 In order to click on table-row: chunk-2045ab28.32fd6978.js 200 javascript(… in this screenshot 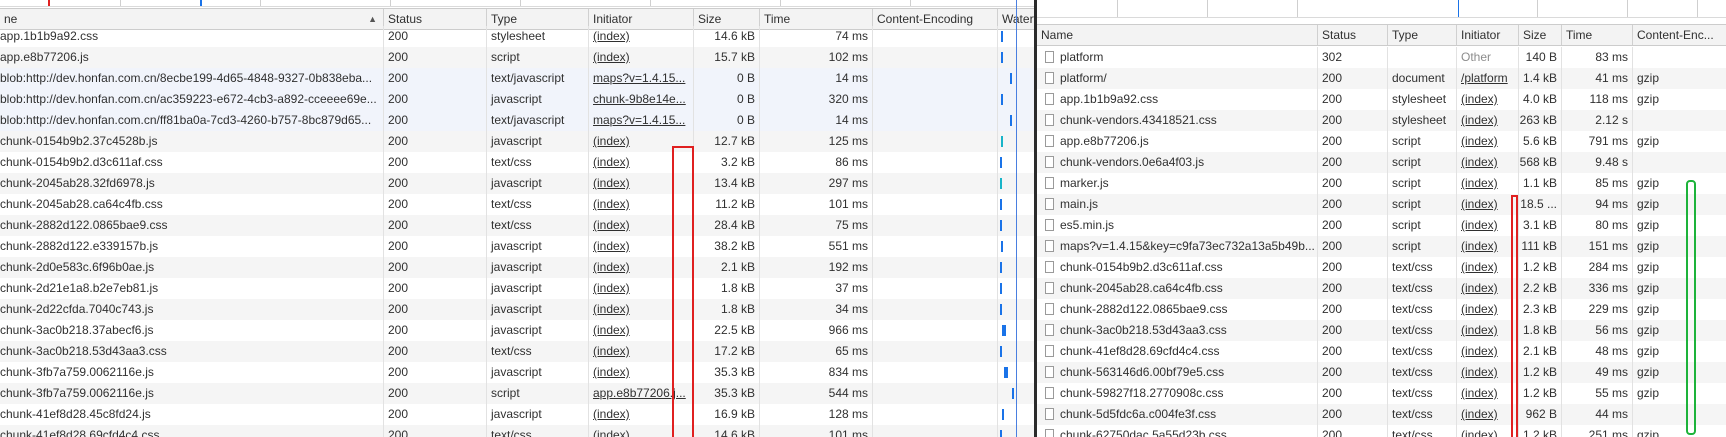, I will do `click(517, 183)`.